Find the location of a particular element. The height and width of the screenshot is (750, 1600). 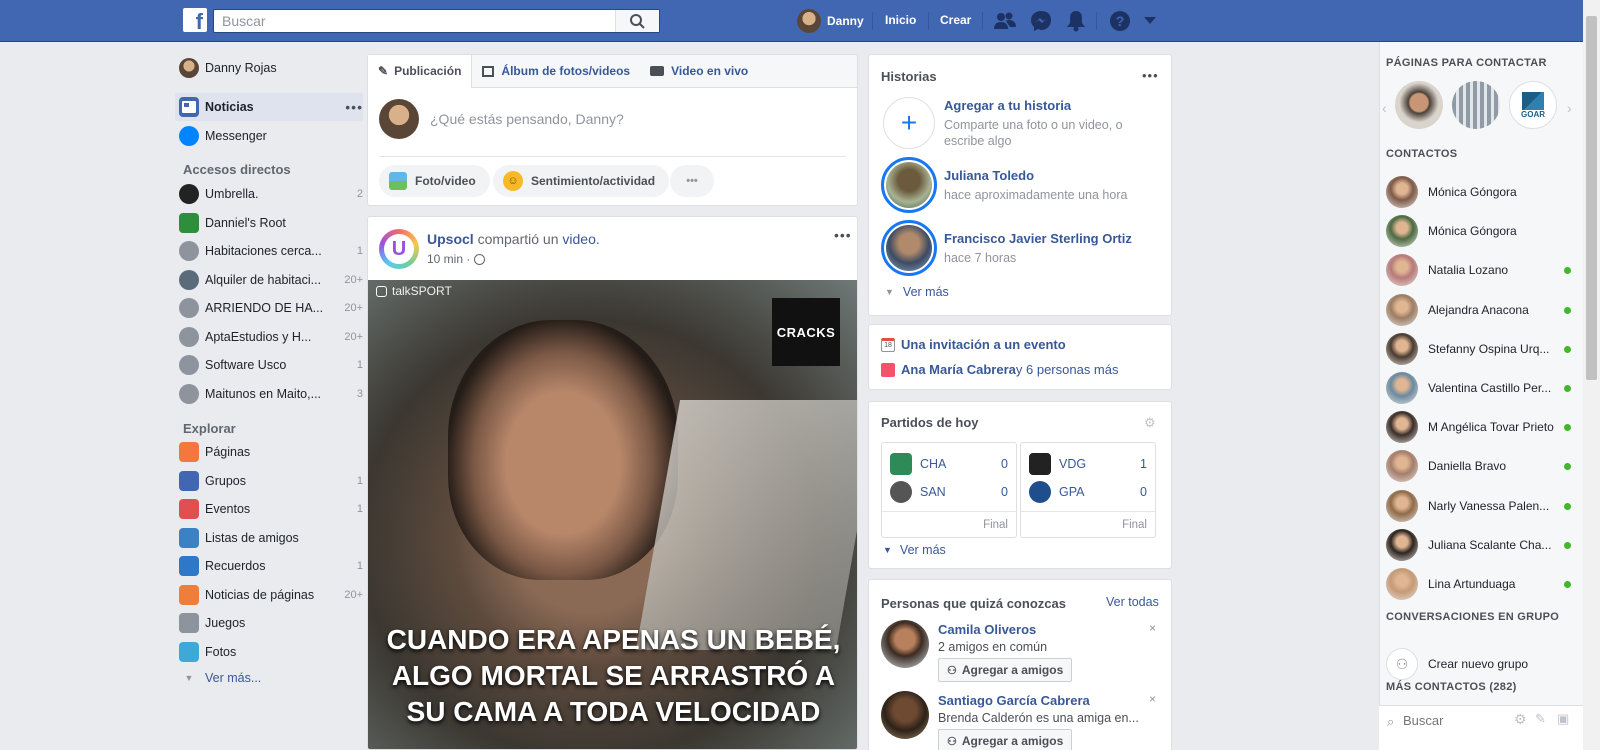

create-link: Crear is located at coordinates (955, 20).